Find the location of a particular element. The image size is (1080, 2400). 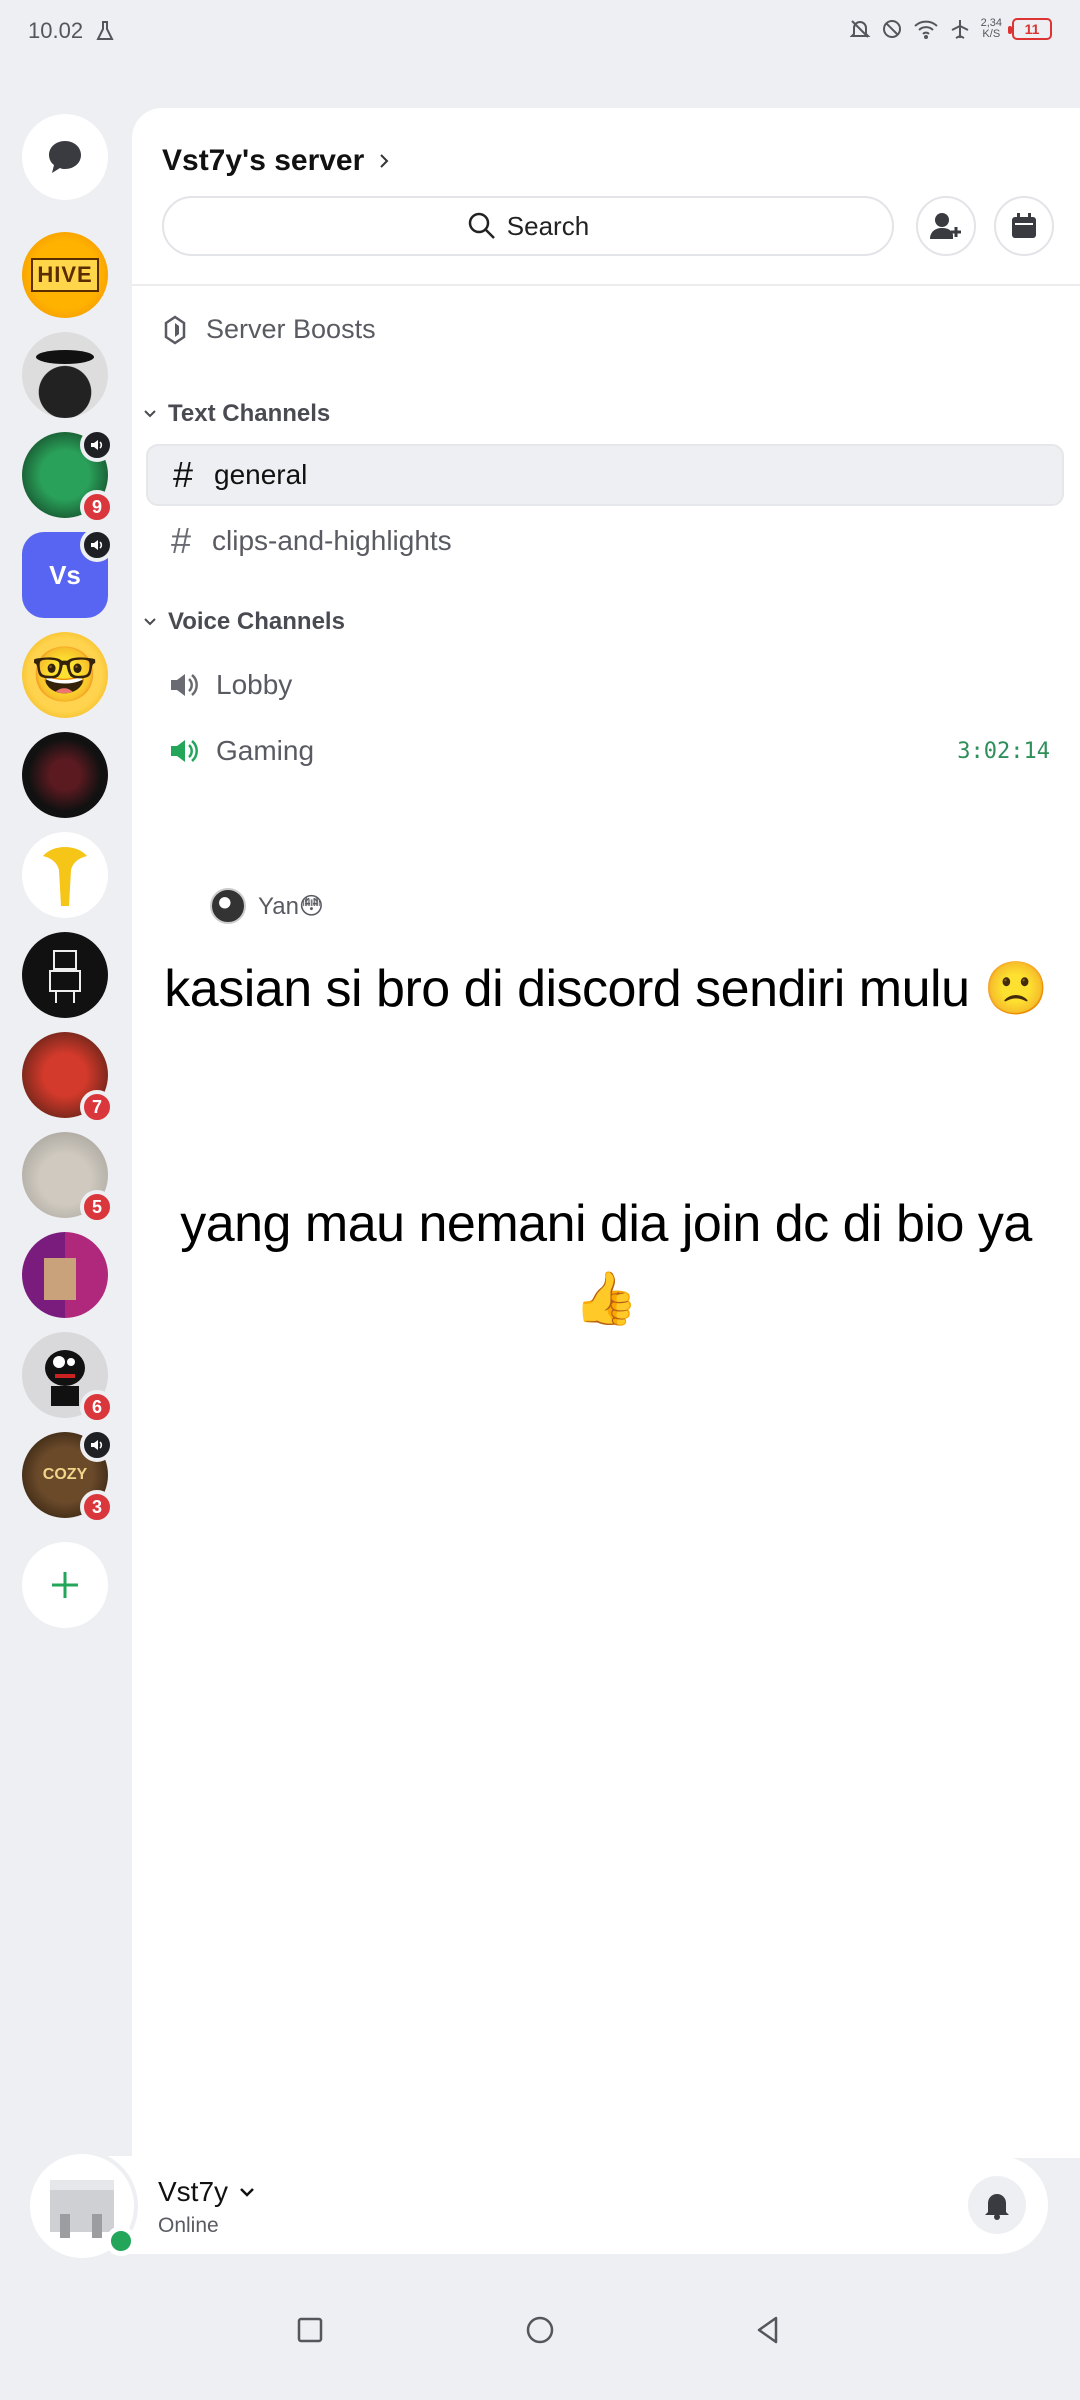

server-sketch-robot is located at coordinates (65, 975).